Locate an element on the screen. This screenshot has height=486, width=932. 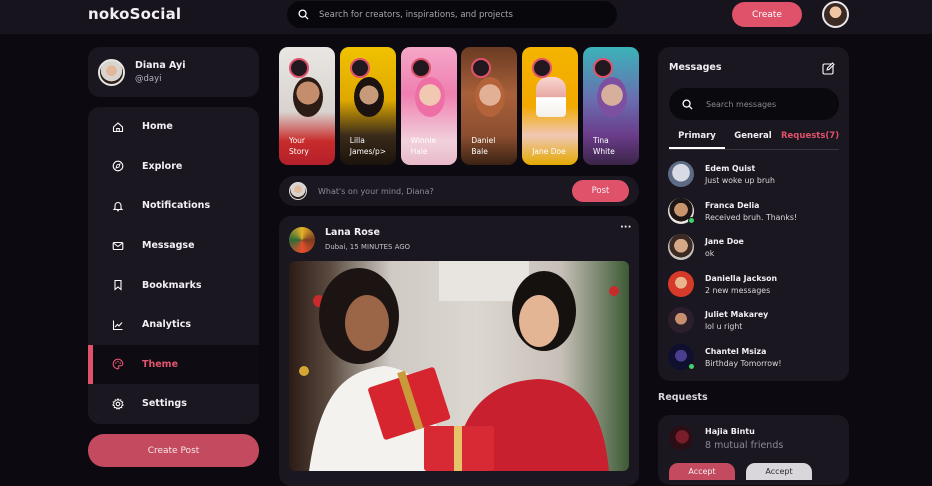
more-options-icon: ··· is located at coordinates (625, 227).